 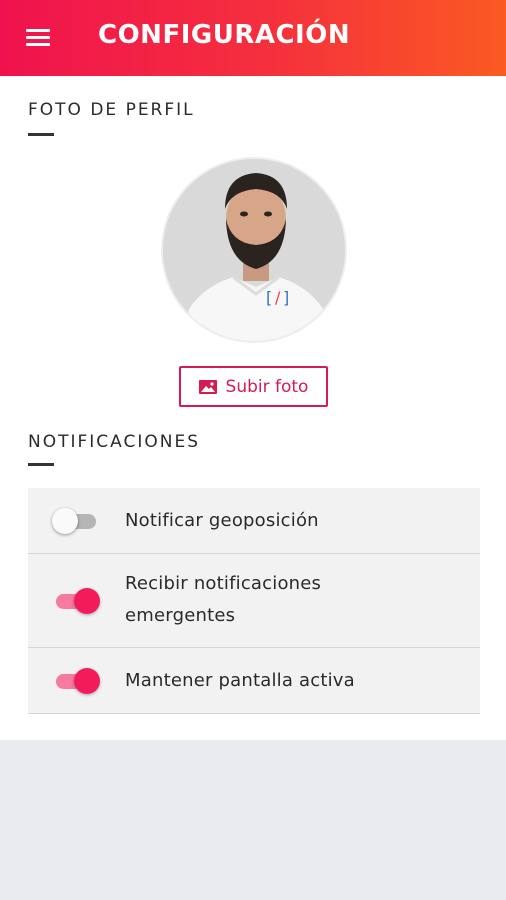 What do you see at coordinates (222, 520) in the screenshot?
I see `setting-label: Notificar geoposición` at bounding box center [222, 520].